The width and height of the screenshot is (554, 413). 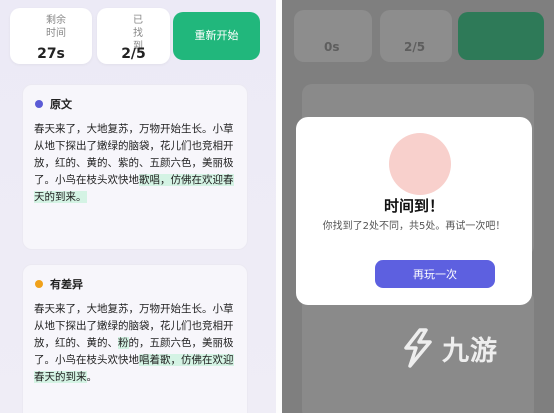 What do you see at coordinates (413, 206) in the screenshot?
I see `dialog-title: 时间到！` at bounding box center [413, 206].